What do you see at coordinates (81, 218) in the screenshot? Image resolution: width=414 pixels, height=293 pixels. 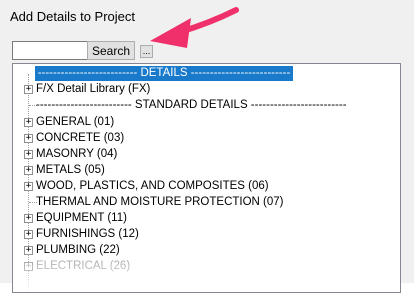 I see `tree-item-label: EQUIPMENT (11)` at bounding box center [81, 218].